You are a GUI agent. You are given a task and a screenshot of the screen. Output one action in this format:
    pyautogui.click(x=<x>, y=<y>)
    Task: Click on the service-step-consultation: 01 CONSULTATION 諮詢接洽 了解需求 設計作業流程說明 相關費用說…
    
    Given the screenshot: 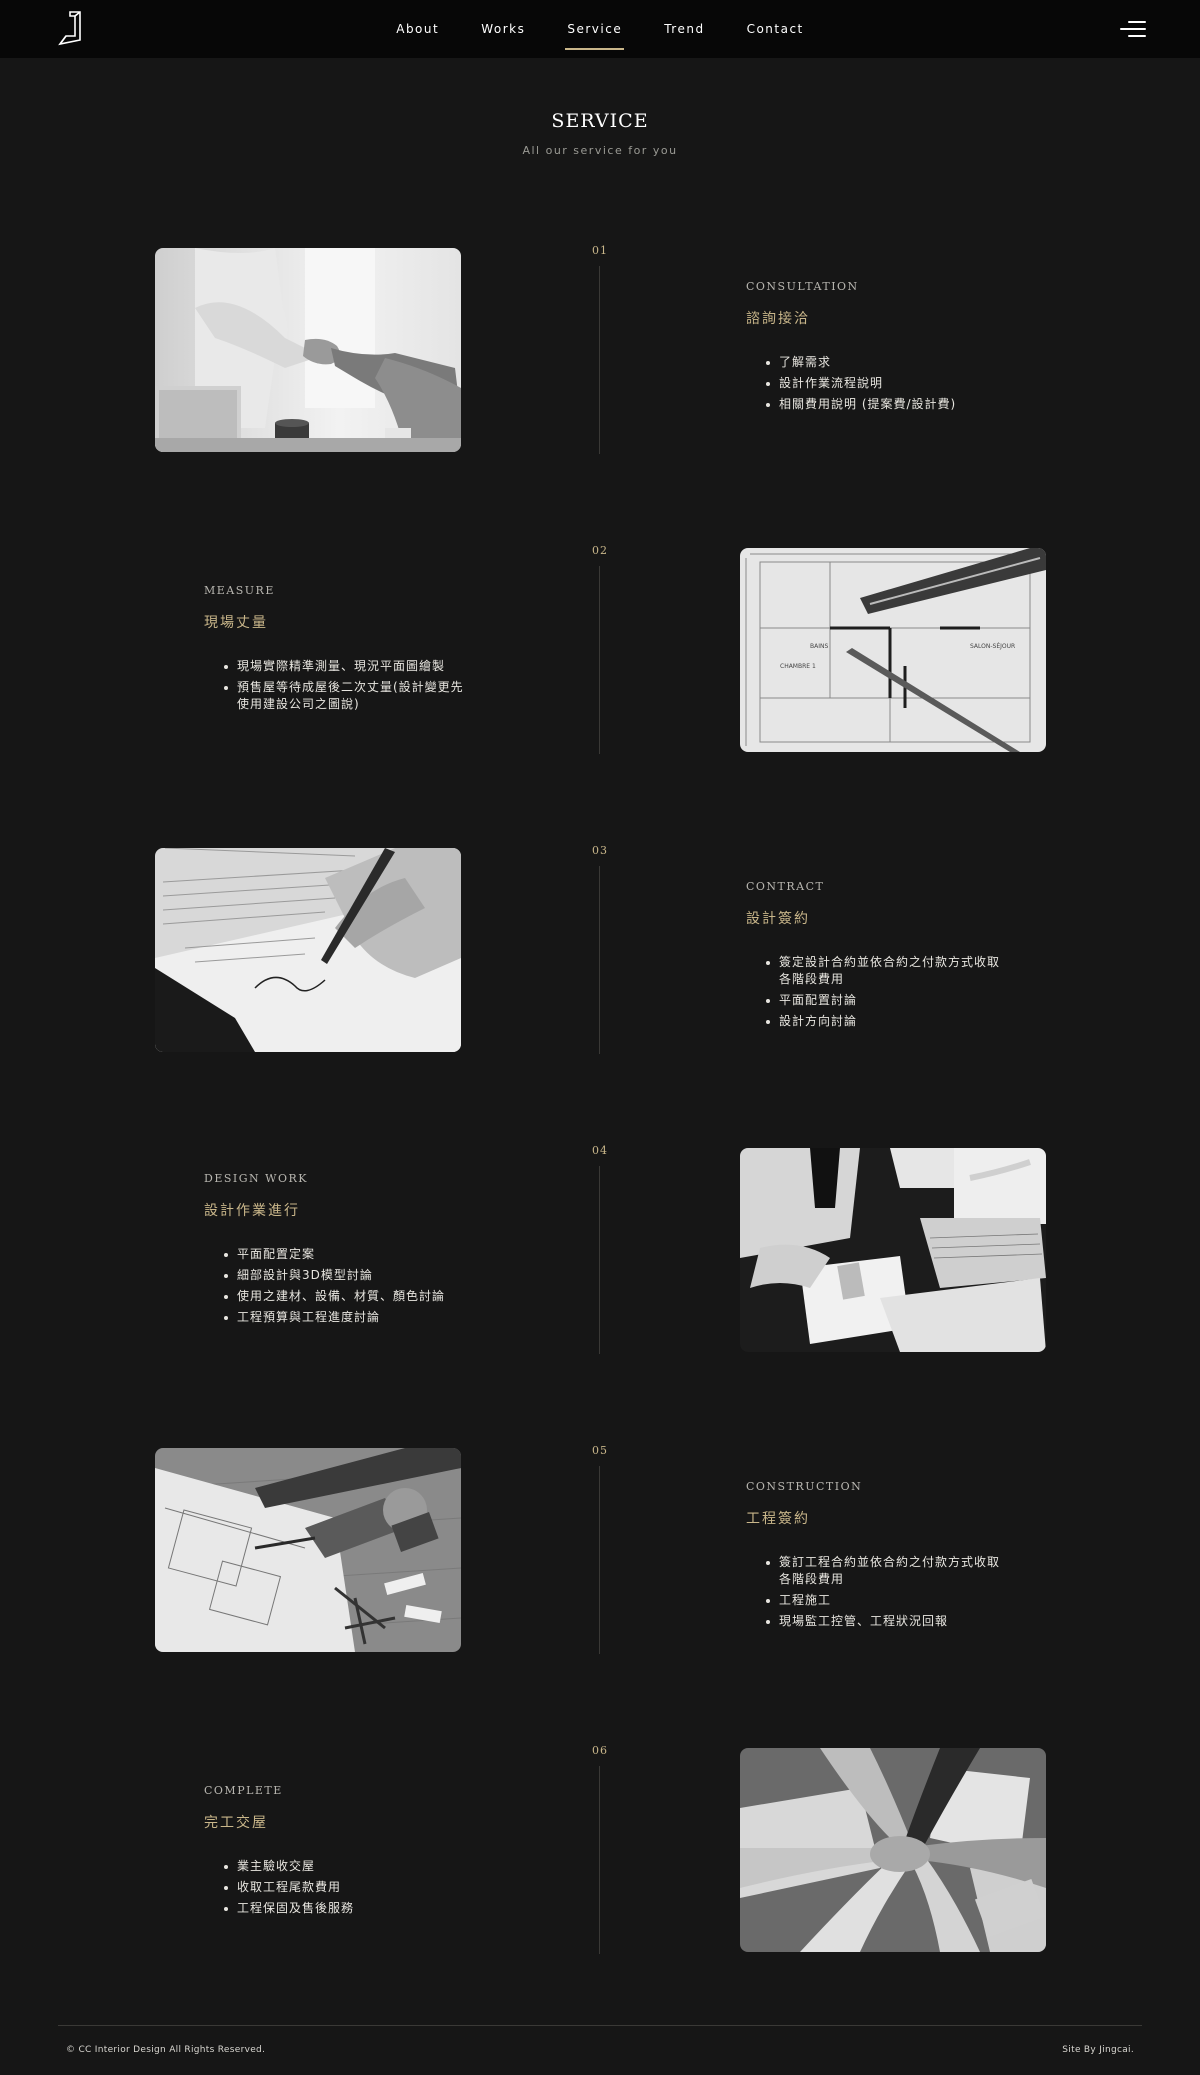 What is the action you would take?
    pyautogui.click(x=600, y=351)
    